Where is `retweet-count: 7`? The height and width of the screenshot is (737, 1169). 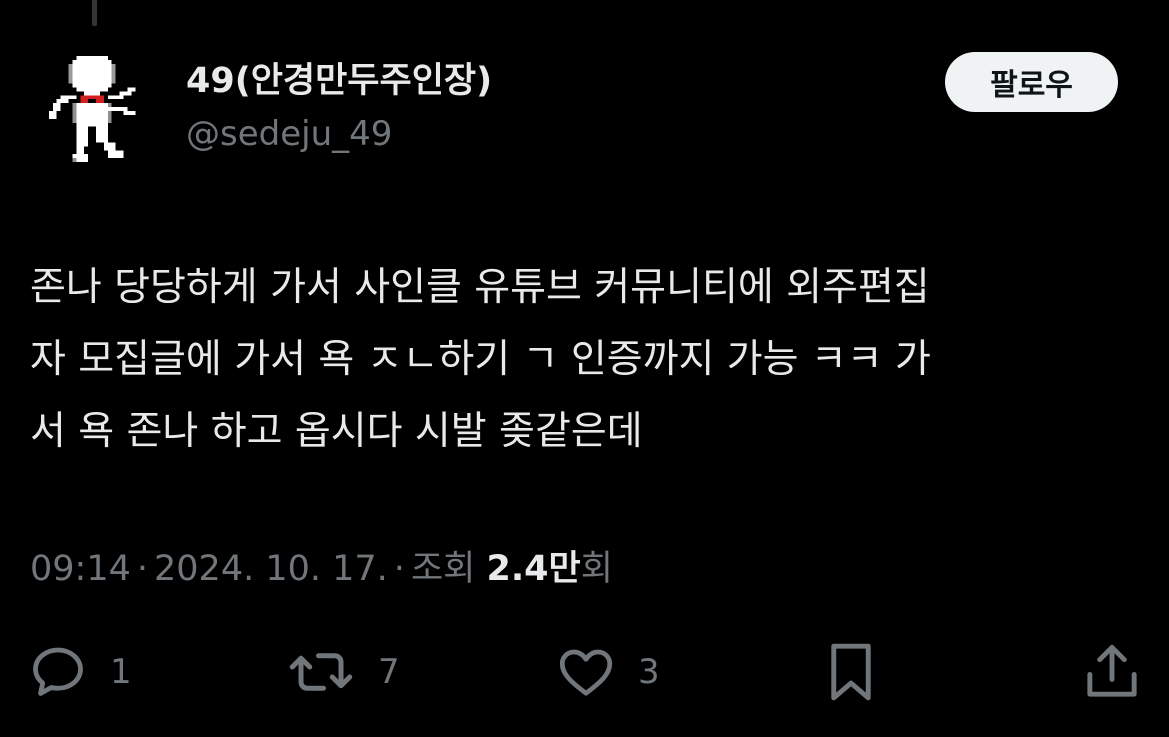
retweet-count: 7 is located at coordinates (389, 672).